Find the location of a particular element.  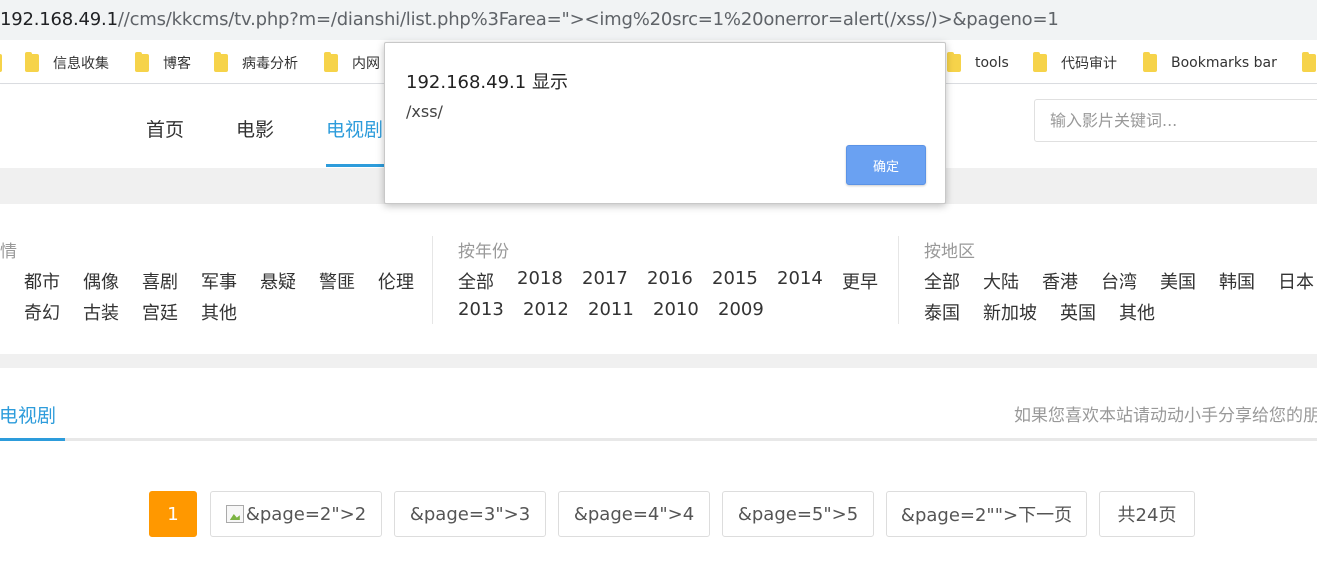

filter-year-item: 2018 is located at coordinates (540, 278).